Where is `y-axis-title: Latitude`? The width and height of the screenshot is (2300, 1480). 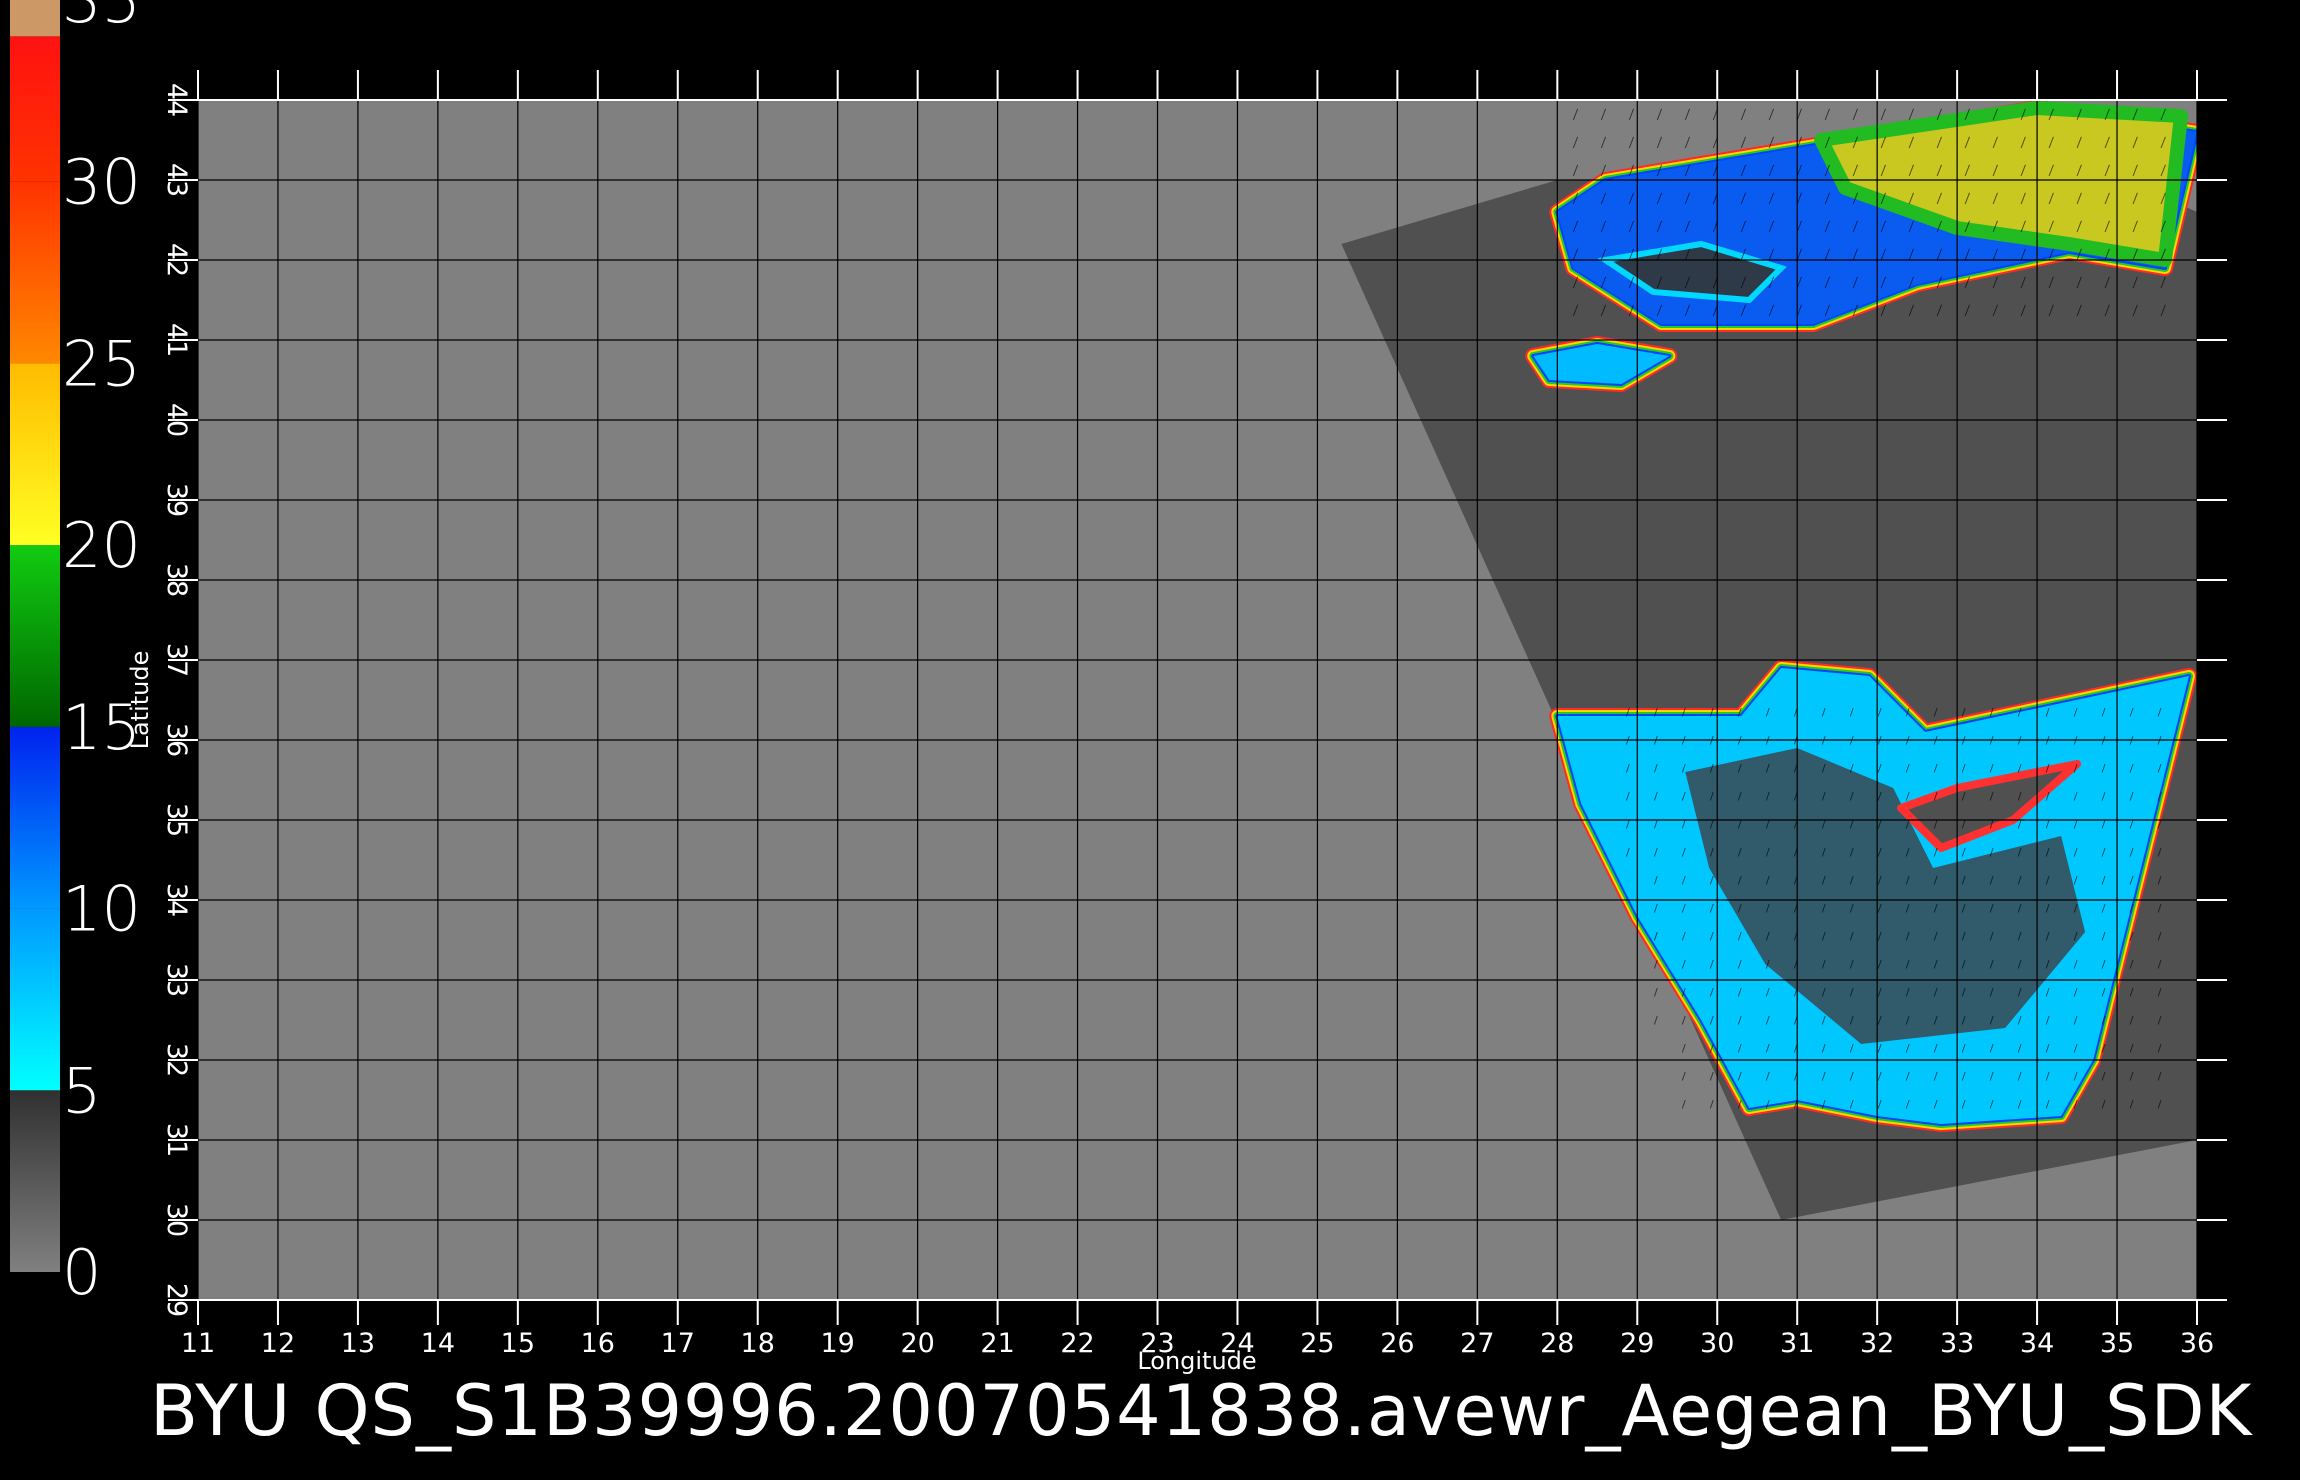 y-axis-title: Latitude is located at coordinates (140, 700).